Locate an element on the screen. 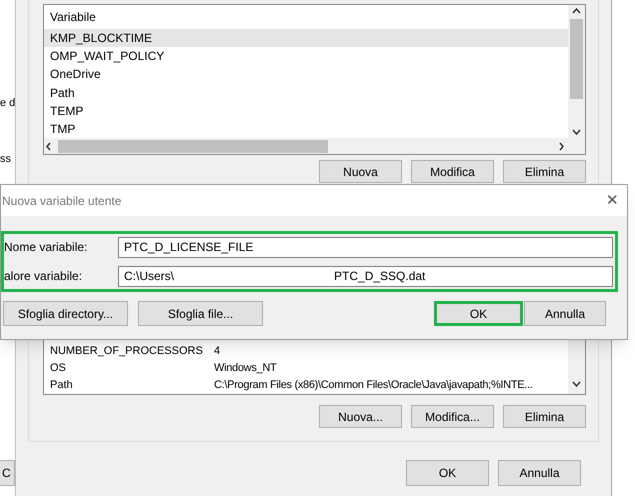  list-row: OneDrive is located at coordinates (306, 74).